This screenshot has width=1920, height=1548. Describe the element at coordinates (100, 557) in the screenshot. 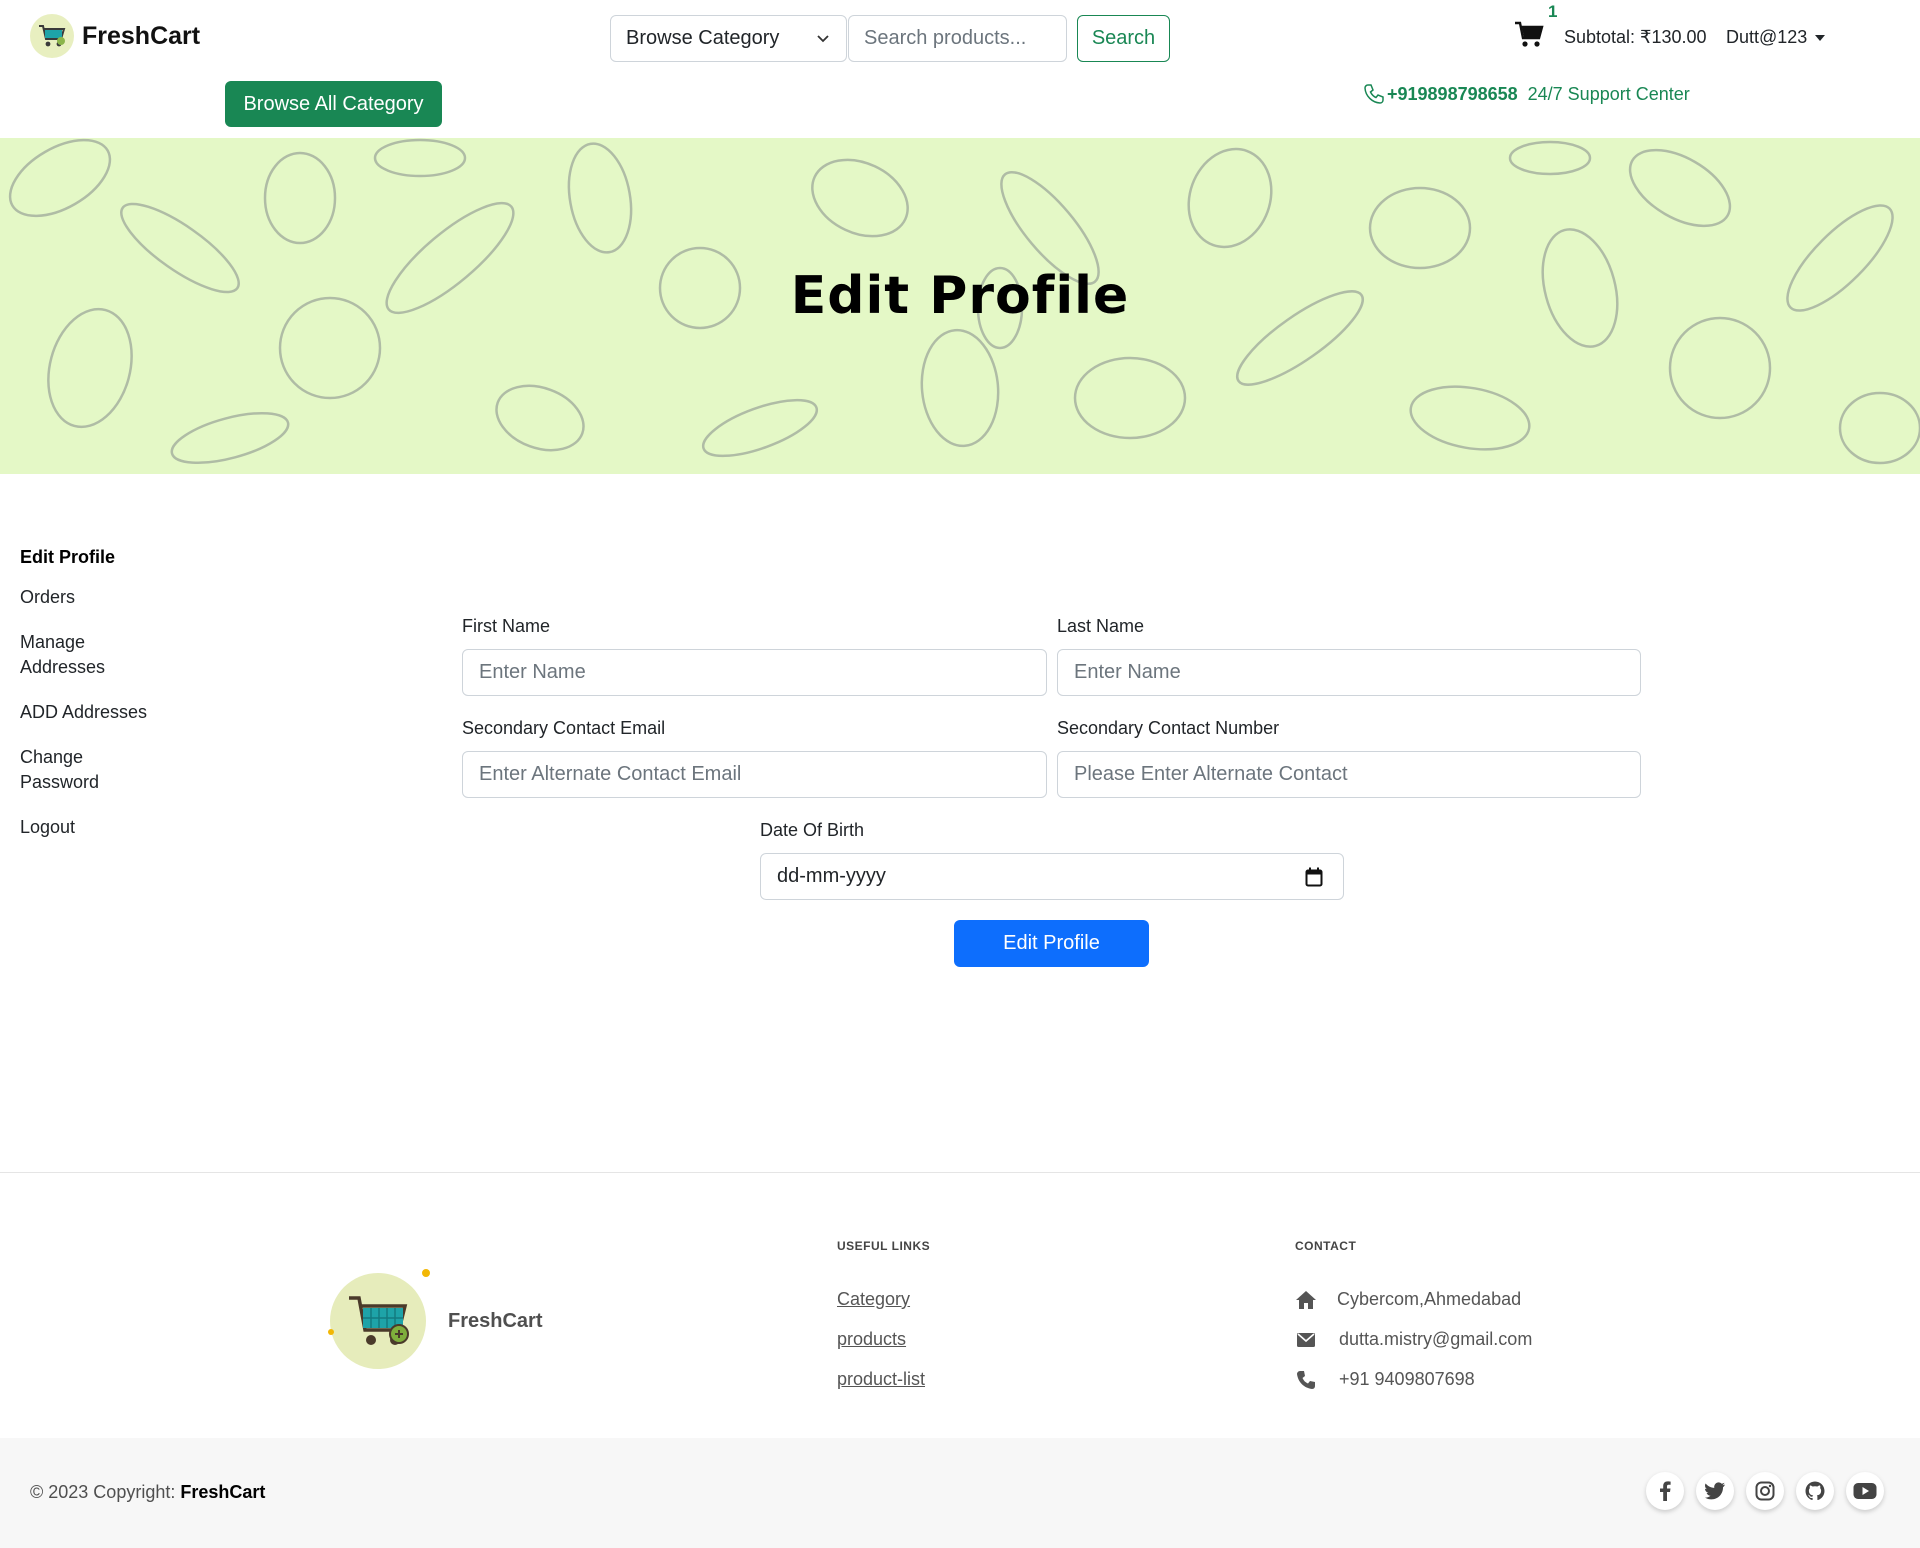

I see `sidebar-item-edit-profile: Edit Profile` at that location.